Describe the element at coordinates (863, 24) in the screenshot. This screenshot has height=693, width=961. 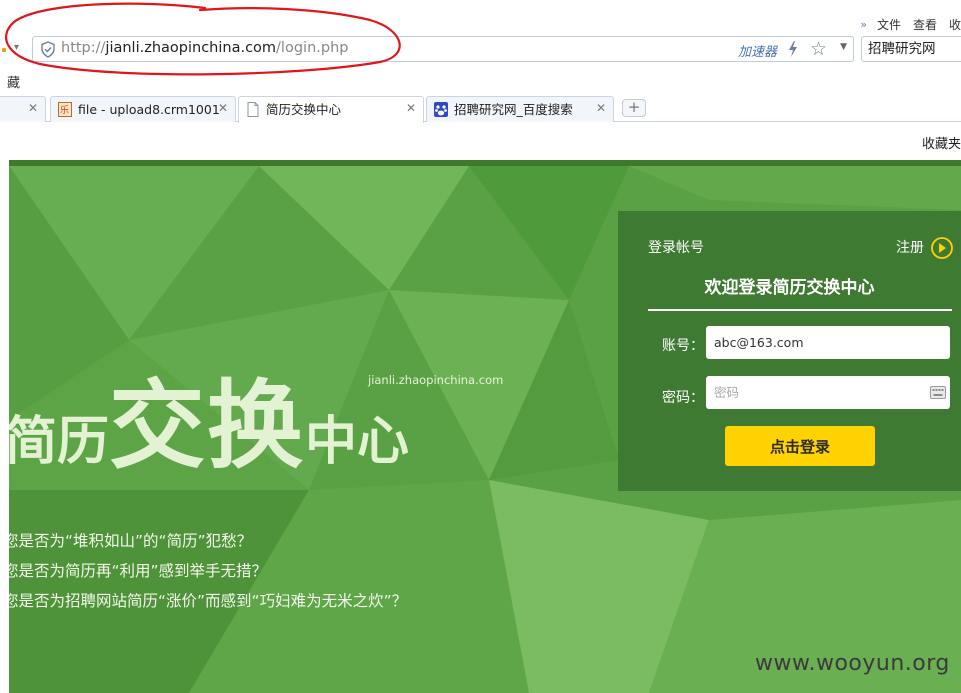
I see `more-menu-icon: »` at that location.